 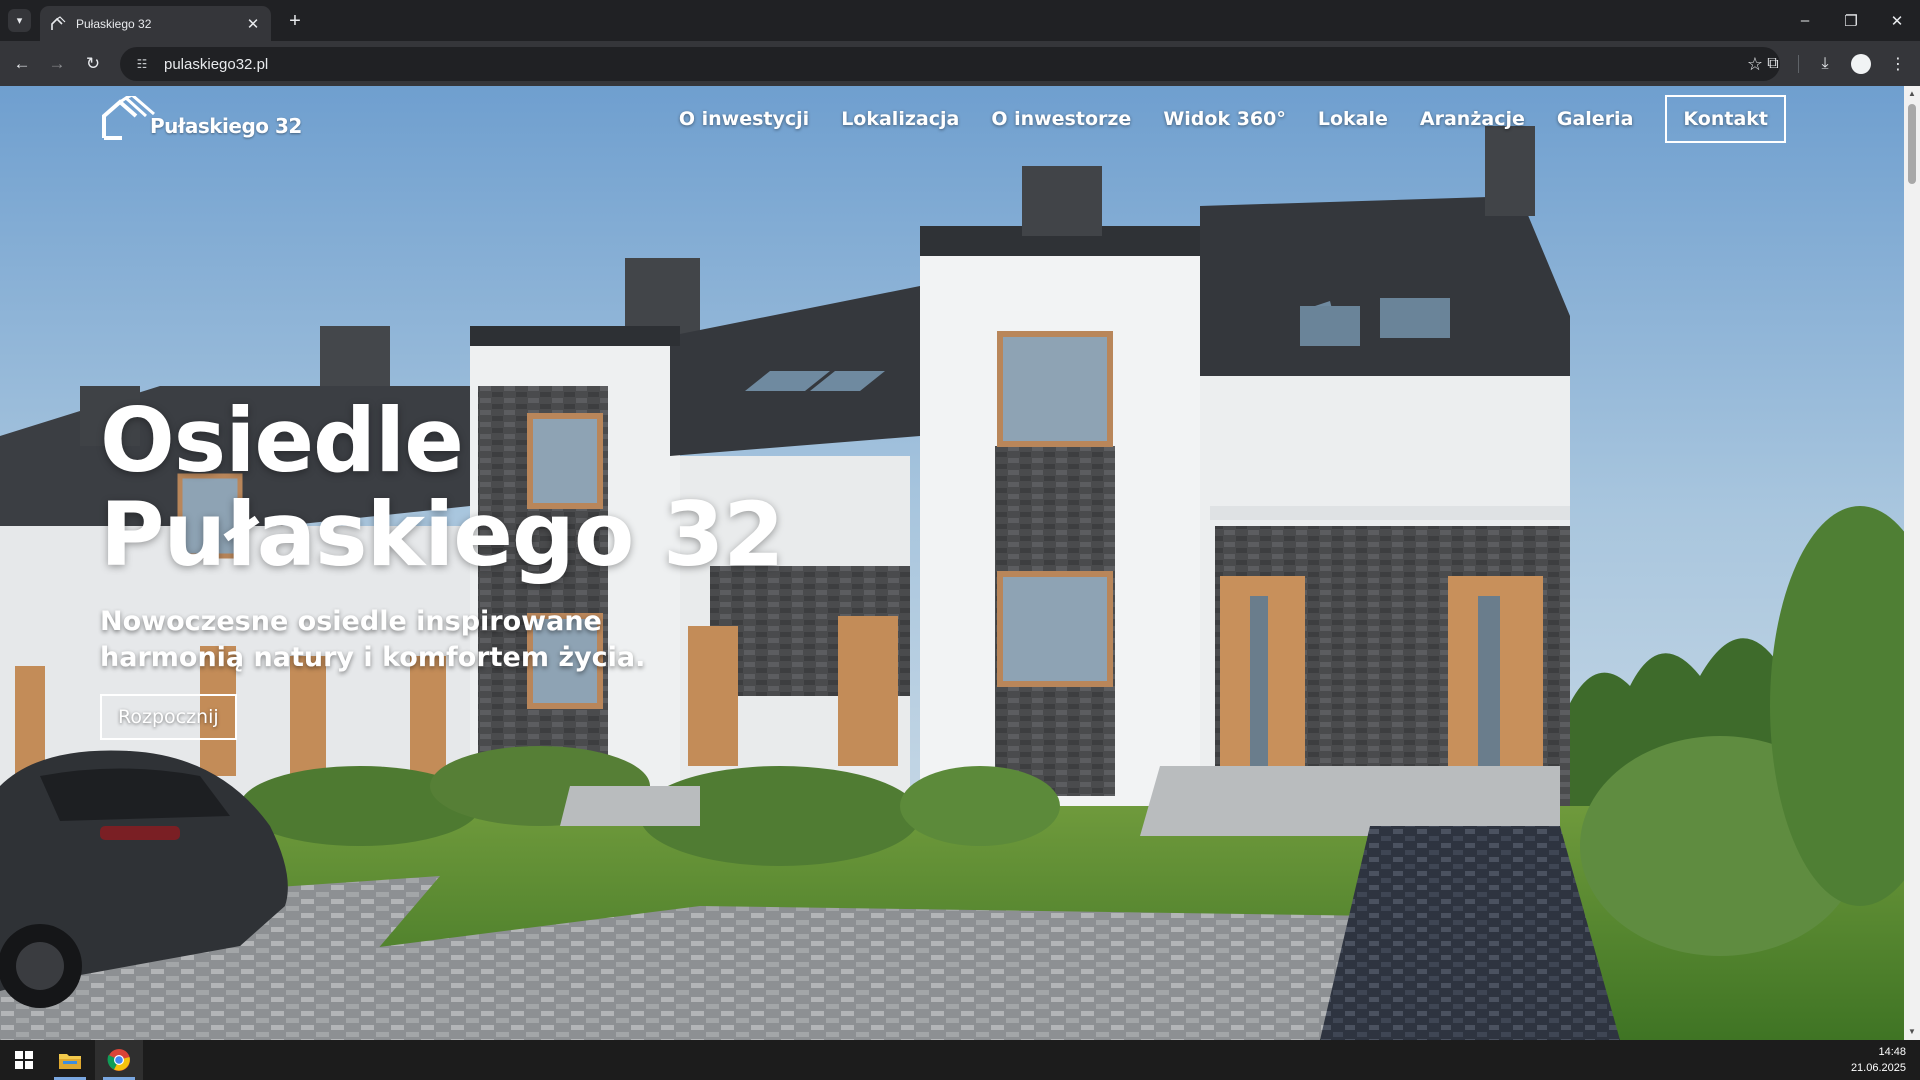 I want to click on site-info-icon: ☷, so click(x=142, y=64).